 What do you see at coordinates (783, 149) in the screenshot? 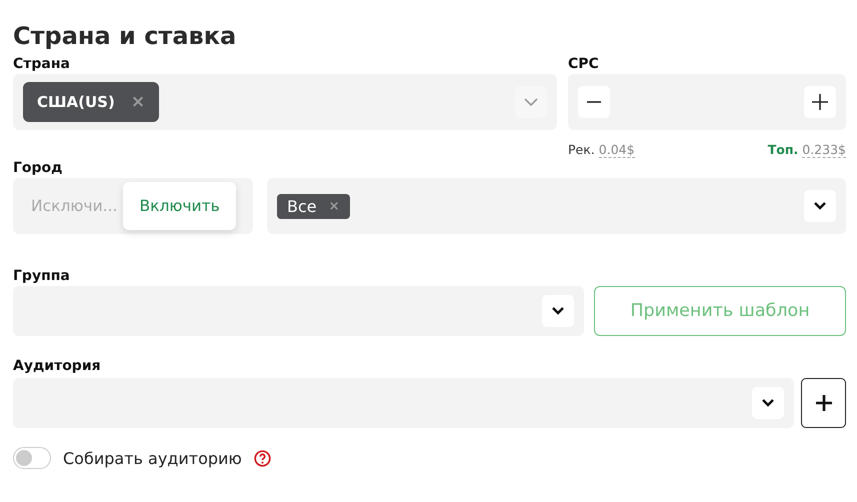
I see `top-label: Топ.` at bounding box center [783, 149].